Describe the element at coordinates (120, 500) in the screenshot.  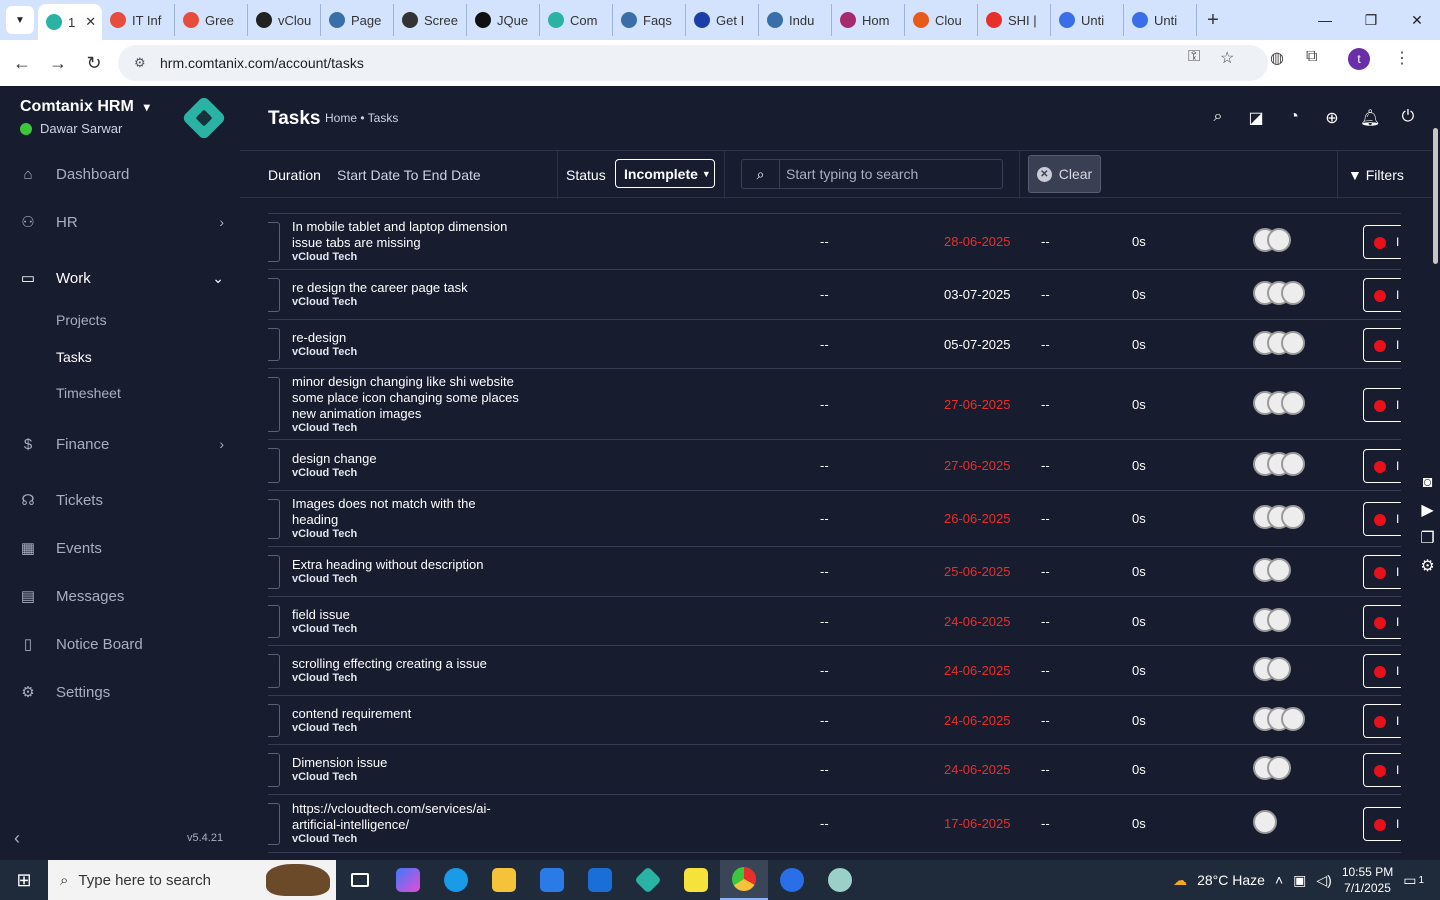
I see `sidebar-item-tickets: ☊ Tickets` at that location.